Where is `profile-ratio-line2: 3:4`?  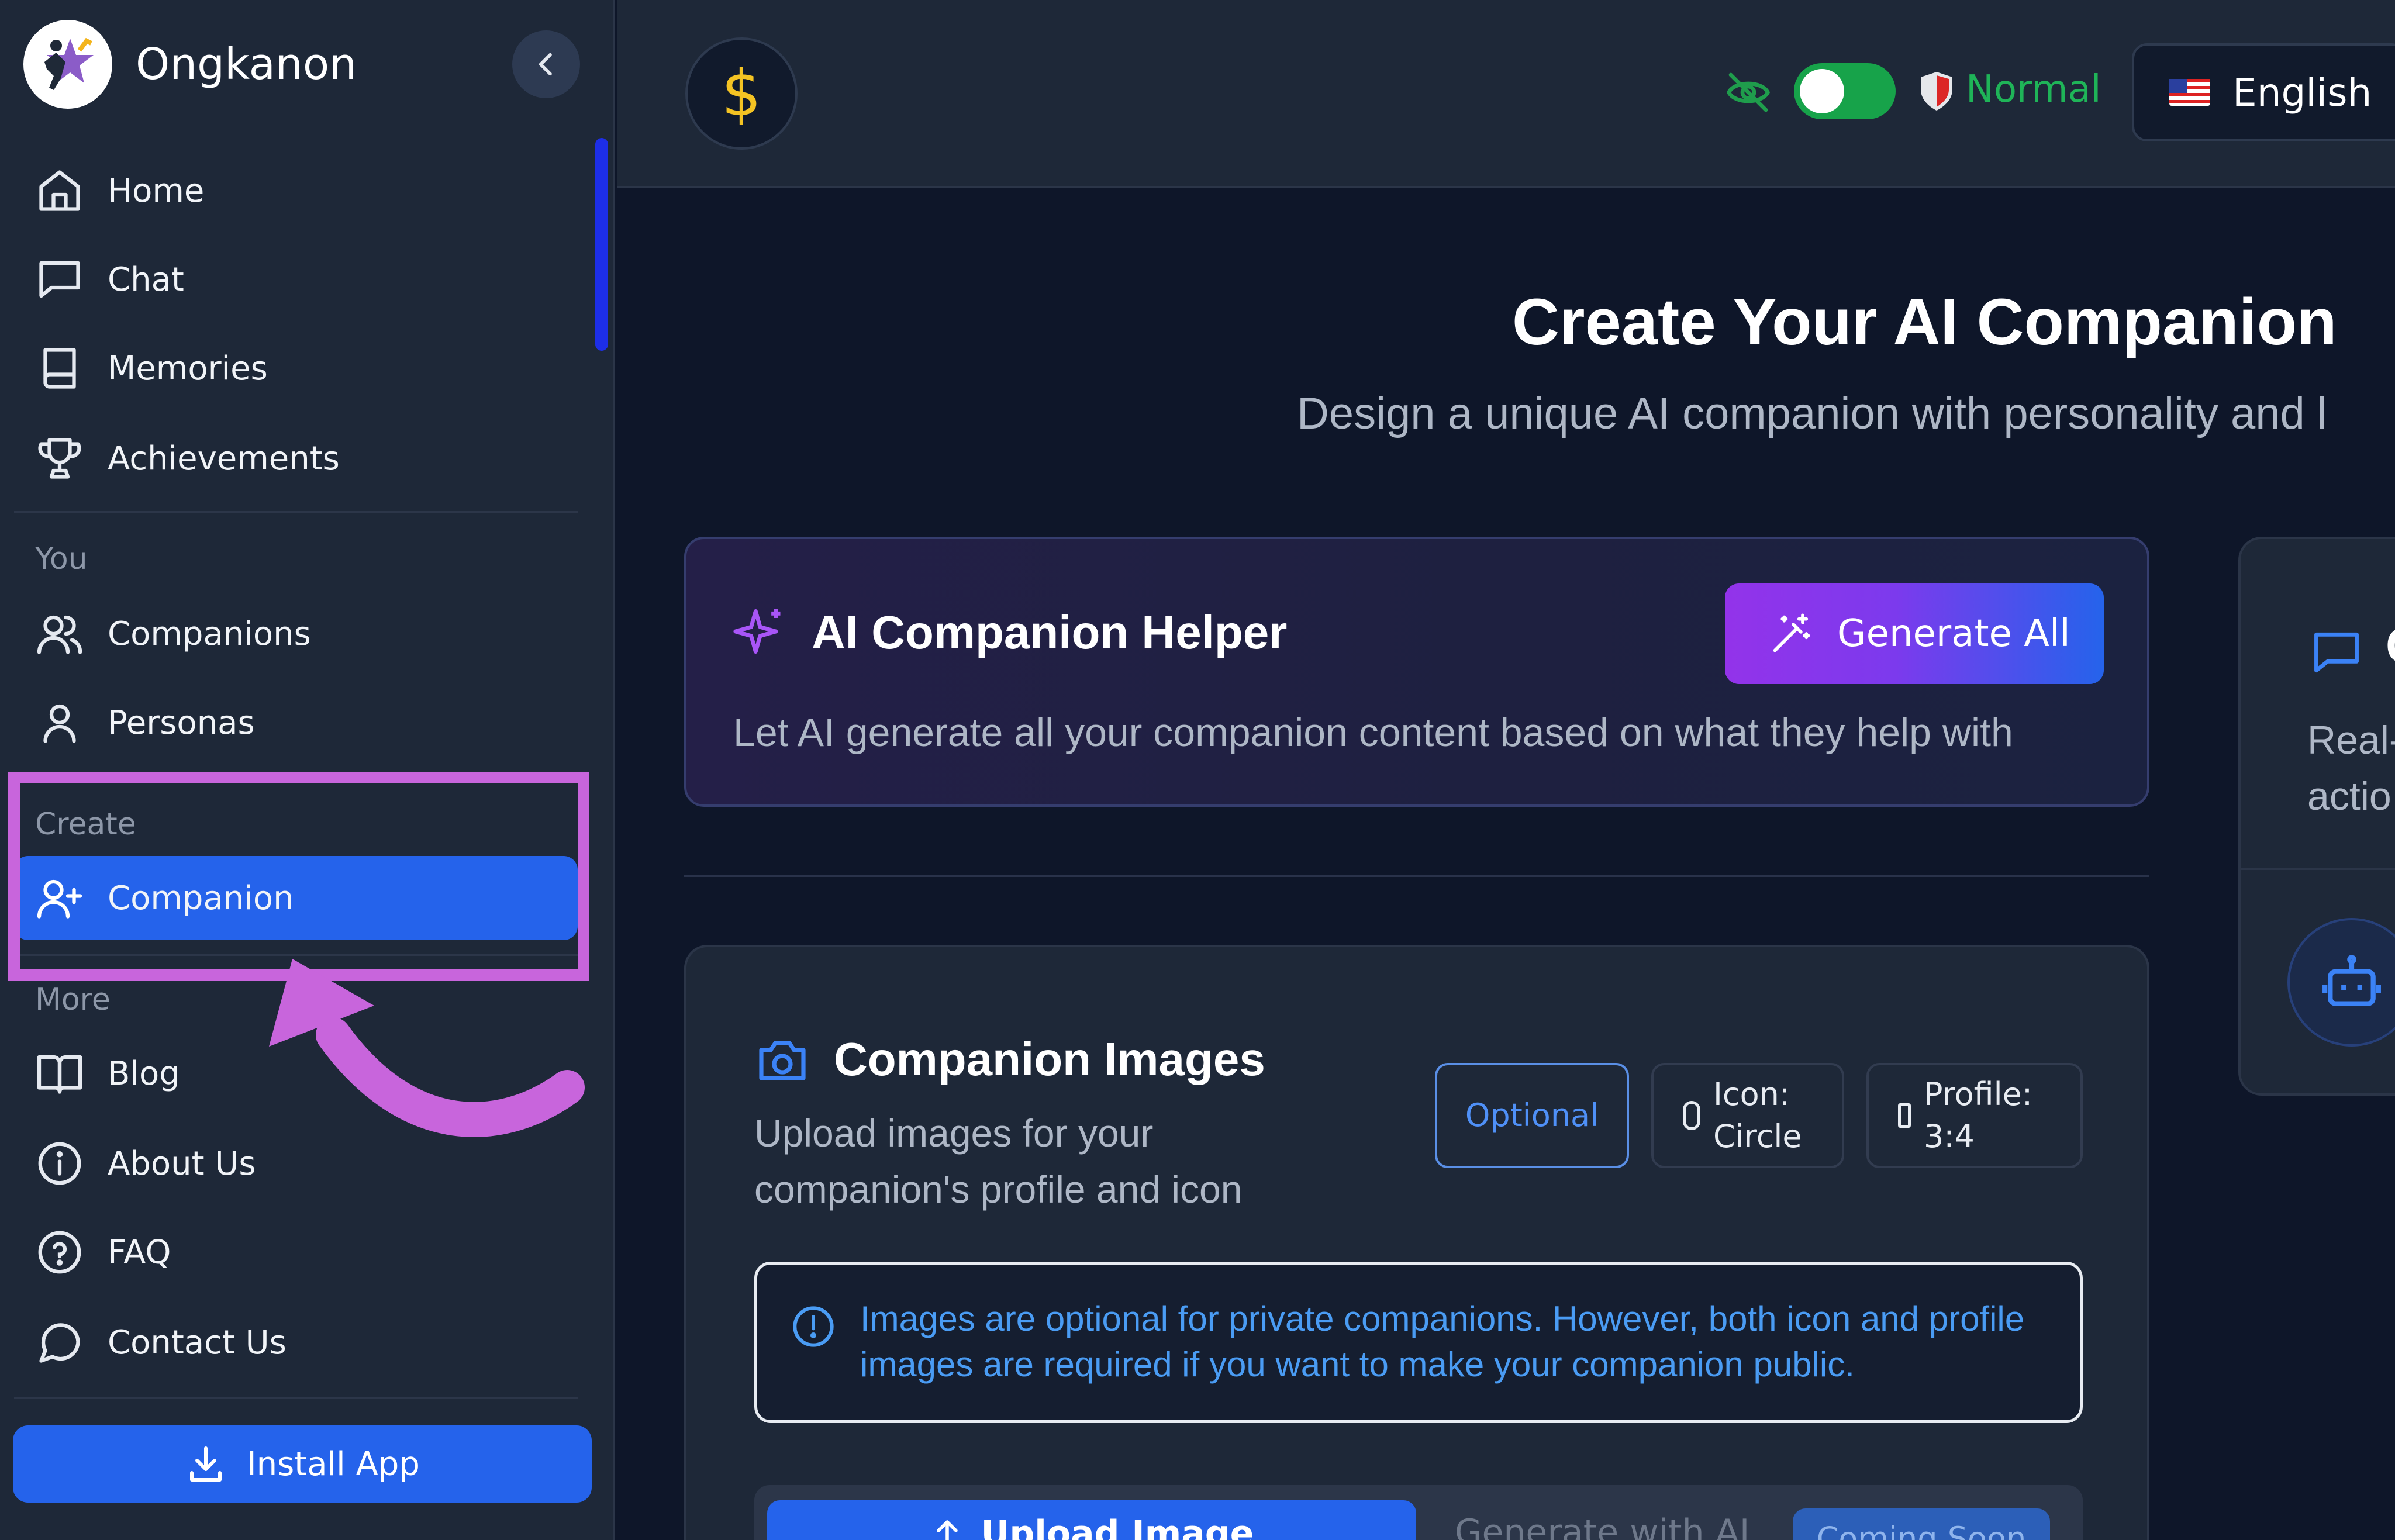 profile-ratio-line2: 3:4 is located at coordinates (1949, 1137).